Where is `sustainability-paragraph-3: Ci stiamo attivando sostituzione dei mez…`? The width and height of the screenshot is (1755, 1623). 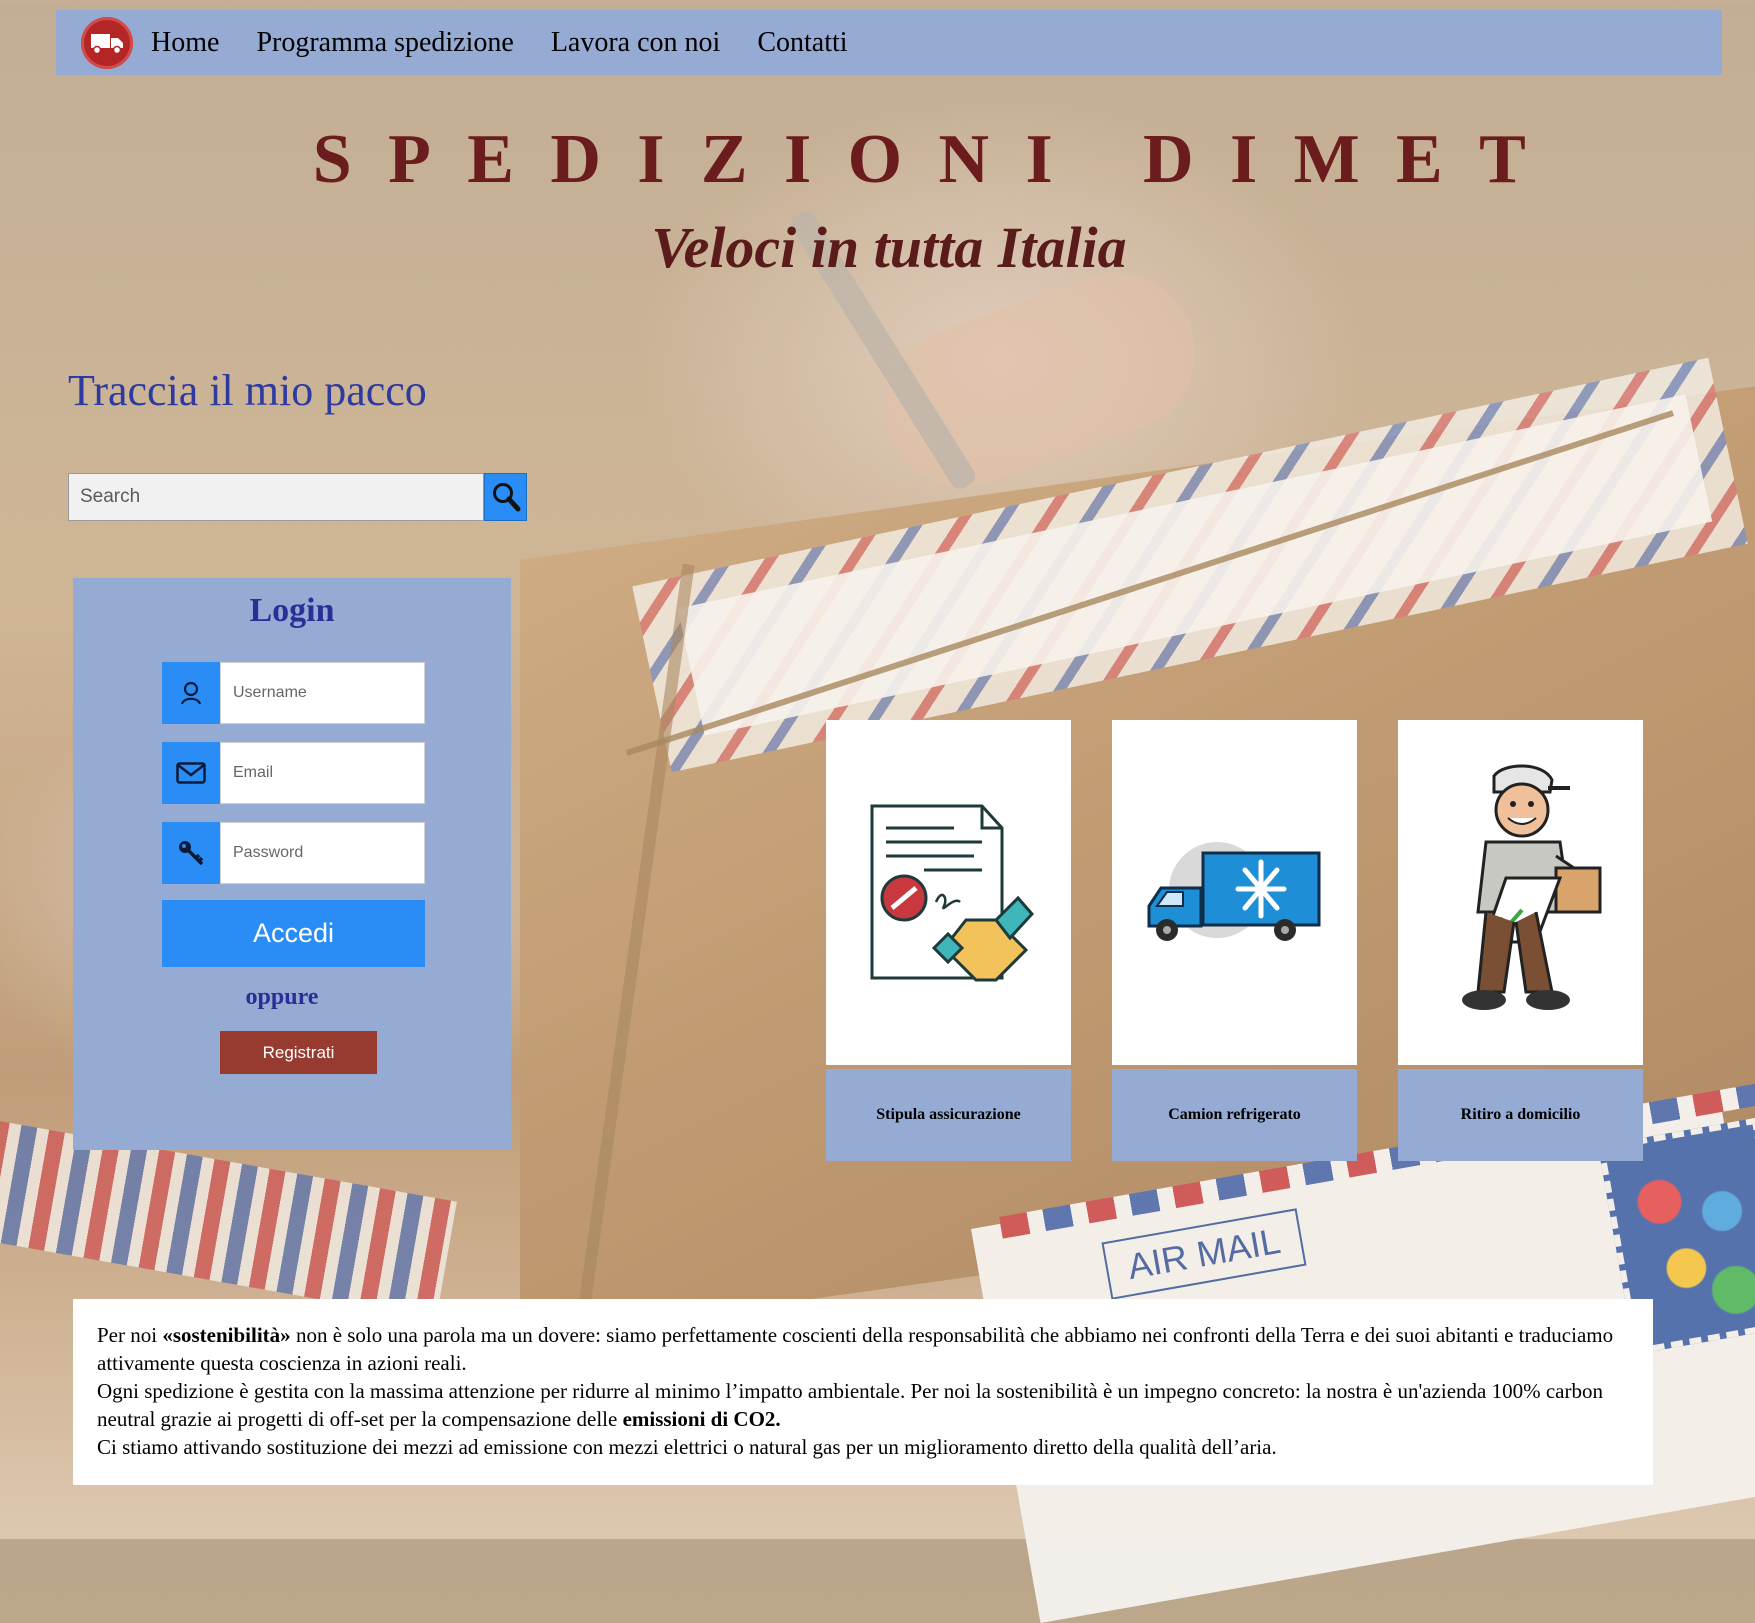
sustainability-paragraph-3: Ci stiamo attivando sostituzione dei mez… is located at coordinates (687, 1447).